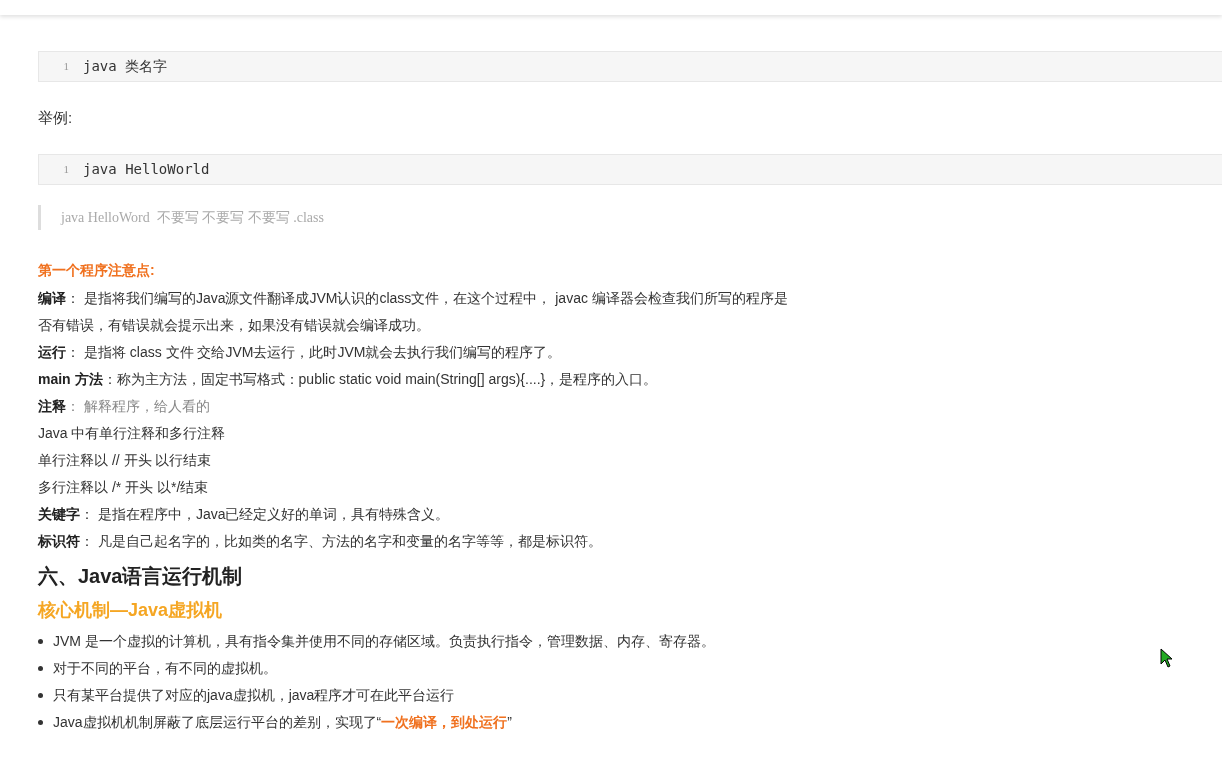  Describe the element at coordinates (413, 311) in the screenshot. I see `note-text: 编译： 是指将我们编写的Java源文件翻译成JVM认识的class文件，在这个过程中， javac 编译器会检查我们所写的程序是否有错误，有错误就会提示出来，如果没有错误就会编译成功。` at that location.